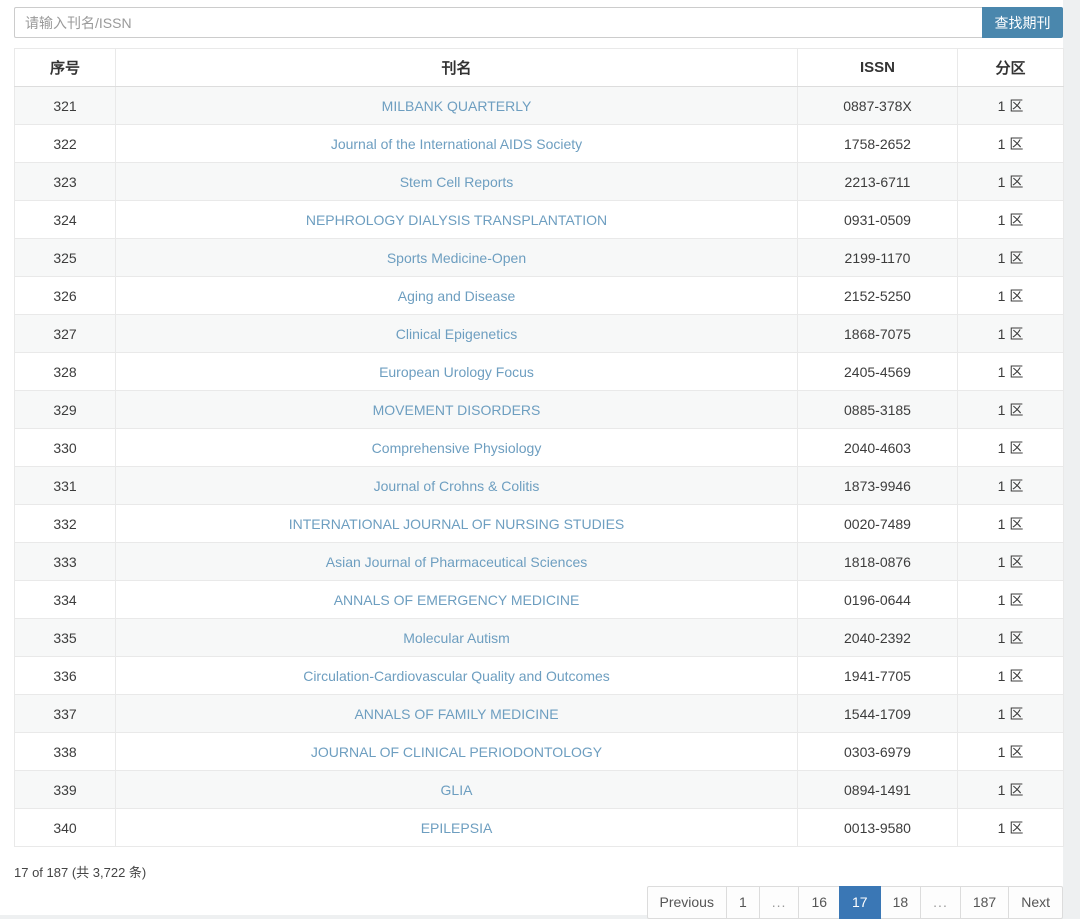  What do you see at coordinates (877, 523) in the screenshot?
I see `row-issn: 0020-7489` at bounding box center [877, 523].